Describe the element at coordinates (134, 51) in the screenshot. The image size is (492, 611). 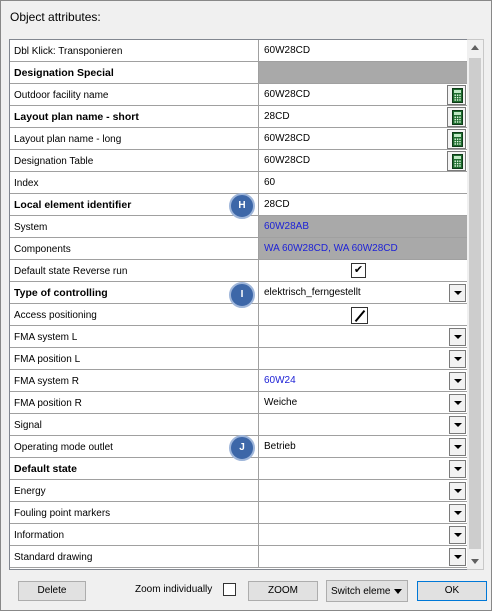
I see `attribute-name-cell: Dbl Klick: Transponieren` at that location.